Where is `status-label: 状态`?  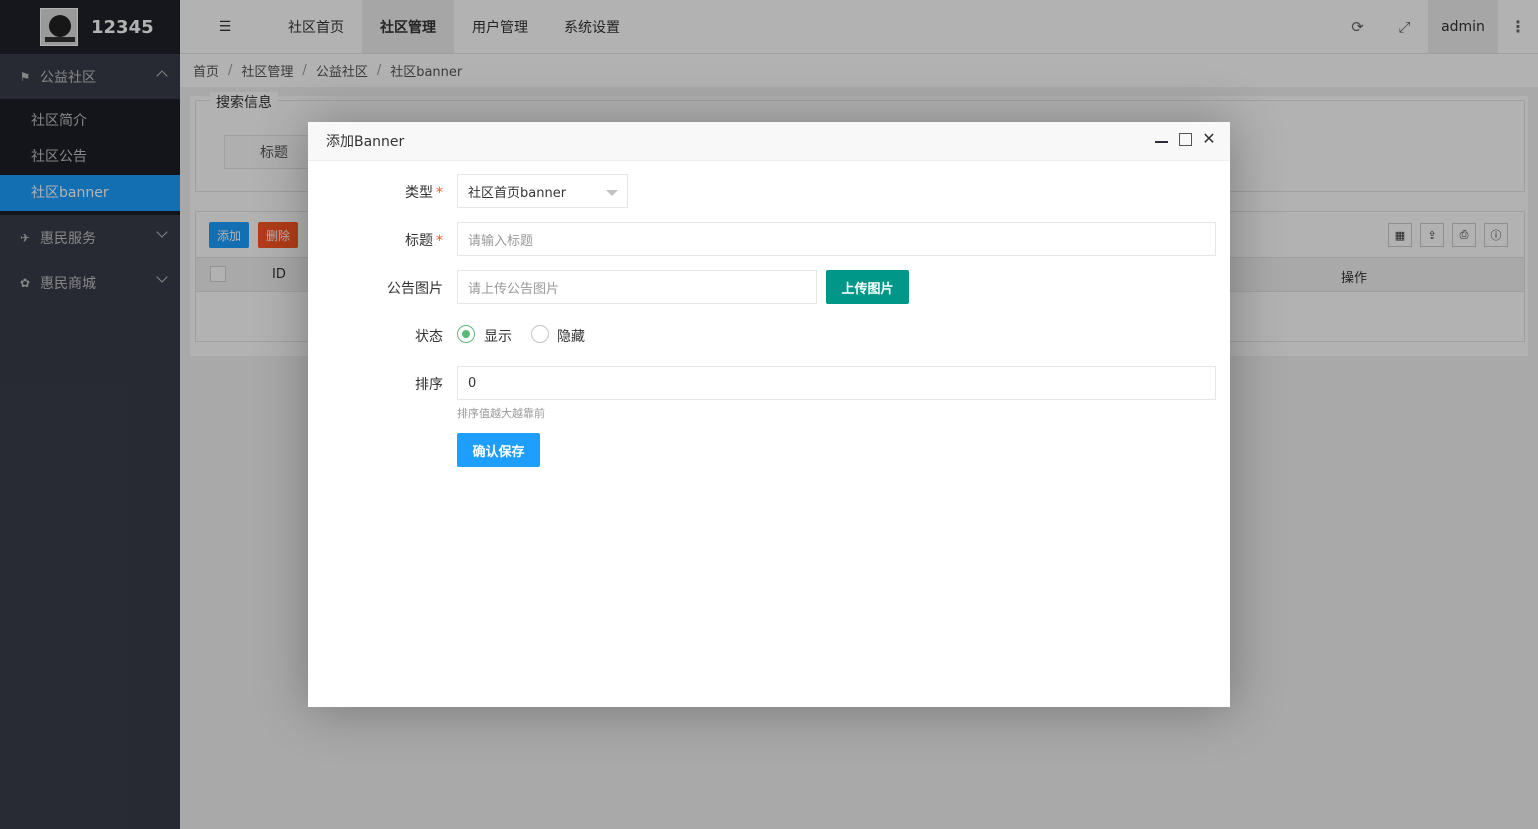 status-label: 状态 is located at coordinates (429, 337).